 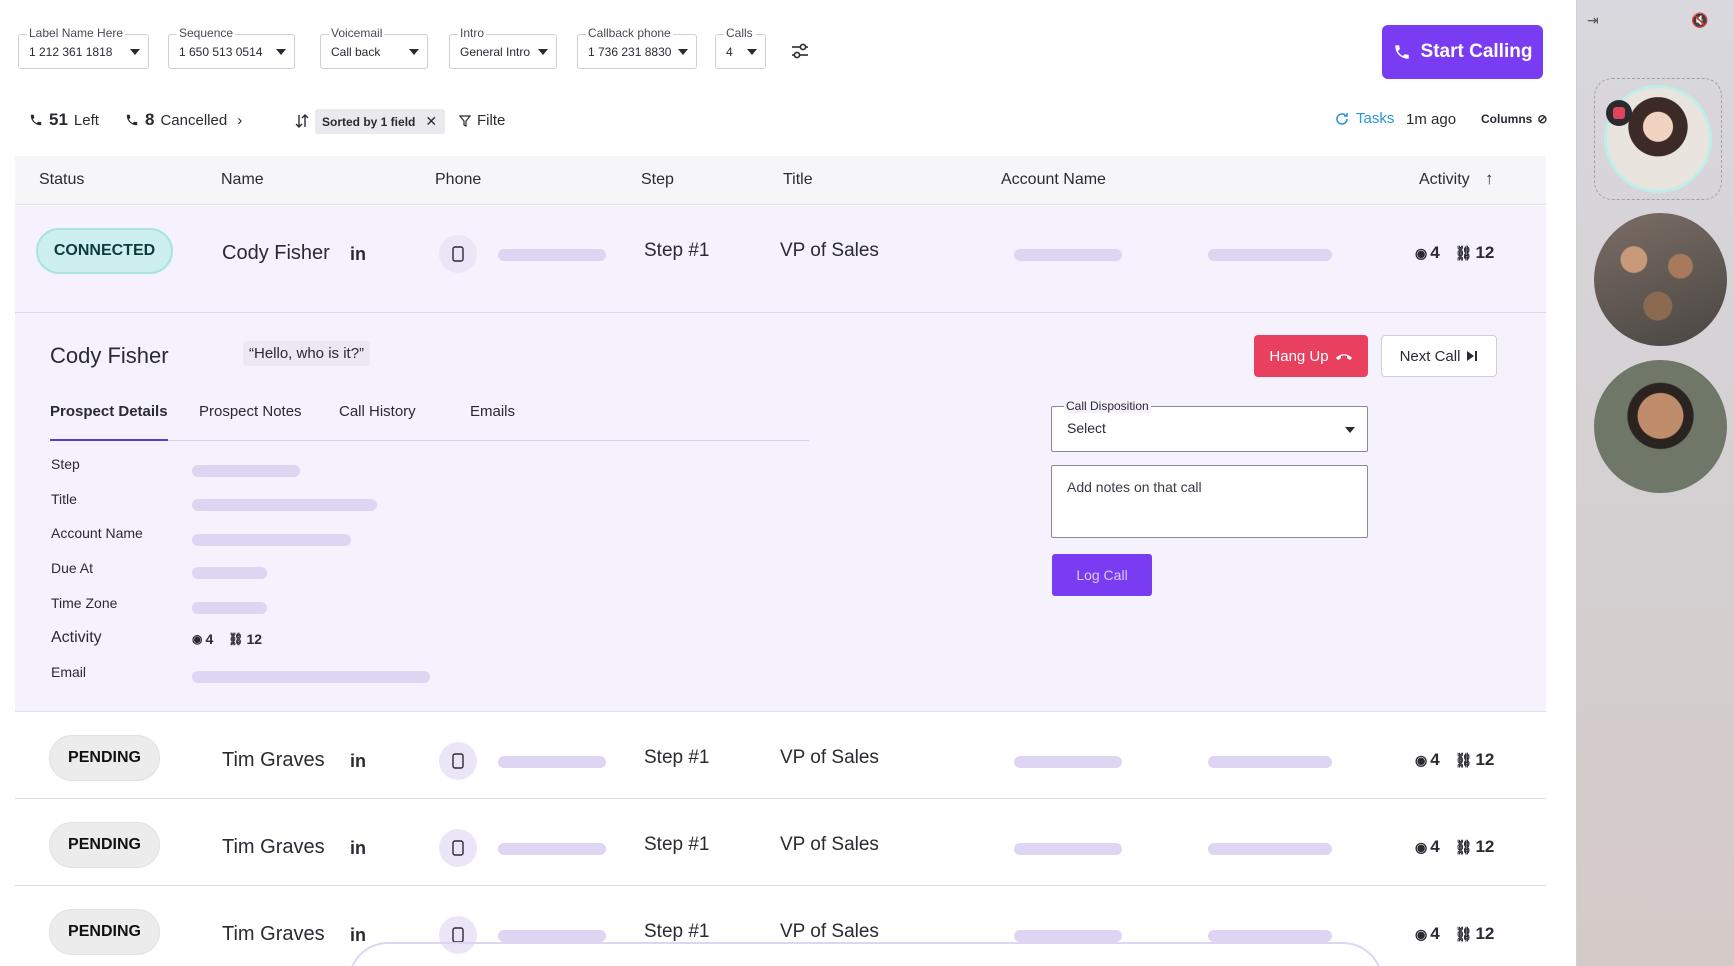 What do you see at coordinates (302, 121) in the screenshot?
I see `sort-icon` at bounding box center [302, 121].